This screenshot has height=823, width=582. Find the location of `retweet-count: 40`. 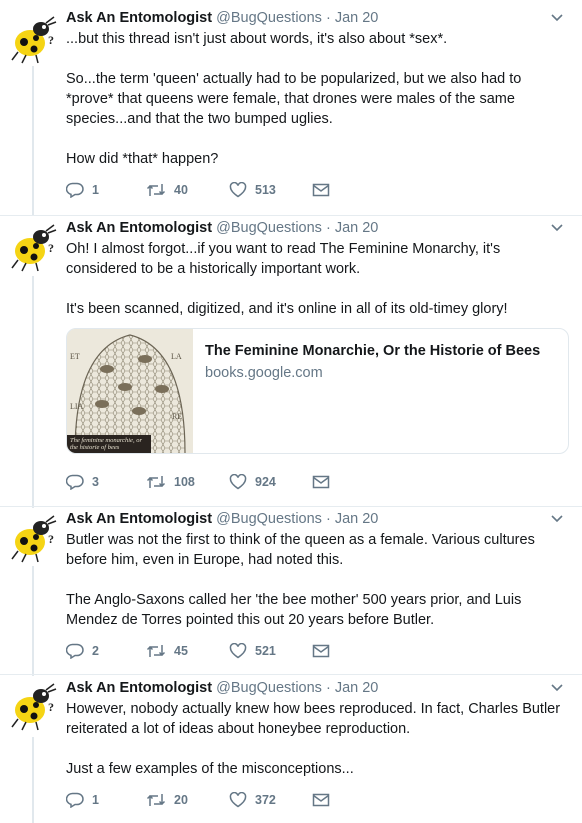

retweet-count: 40 is located at coordinates (181, 190).